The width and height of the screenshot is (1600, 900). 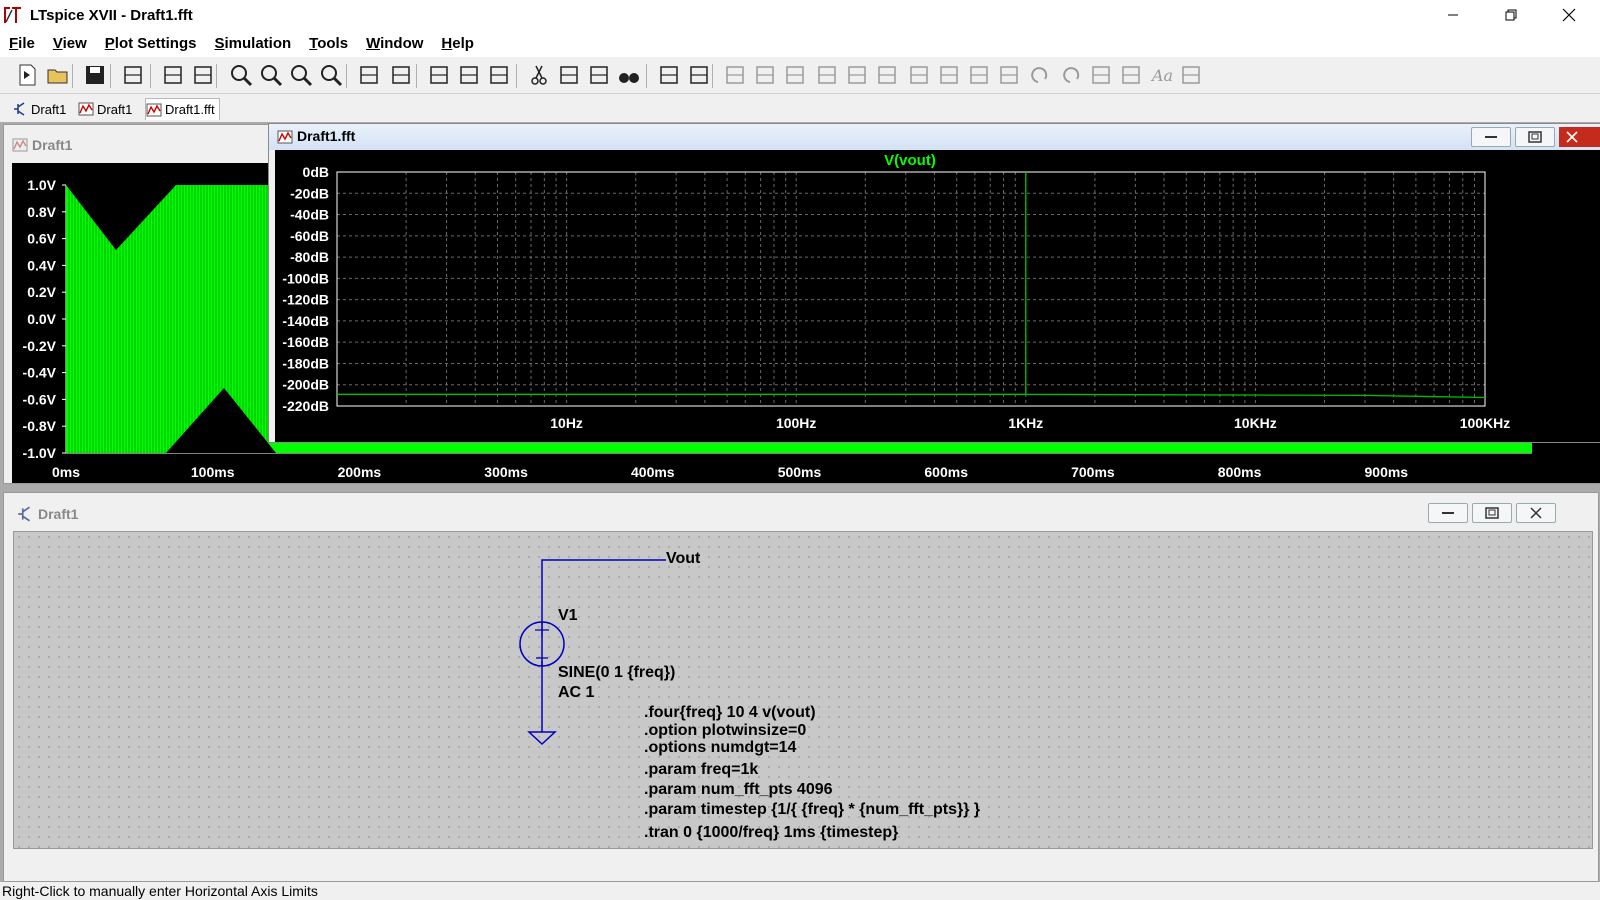 I want to click on schematic-icon, so click(x=24, y=514).